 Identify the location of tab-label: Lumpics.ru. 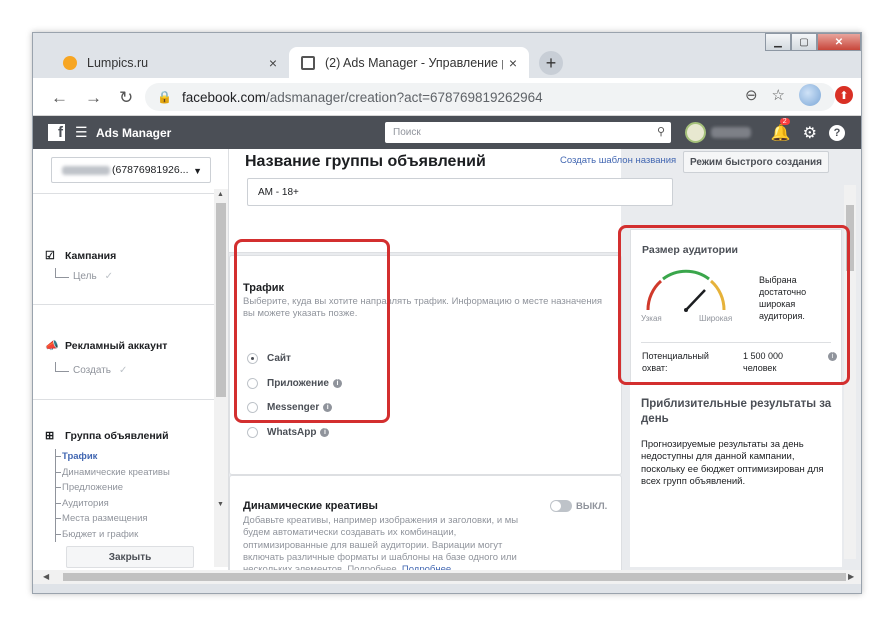
(118, 62).